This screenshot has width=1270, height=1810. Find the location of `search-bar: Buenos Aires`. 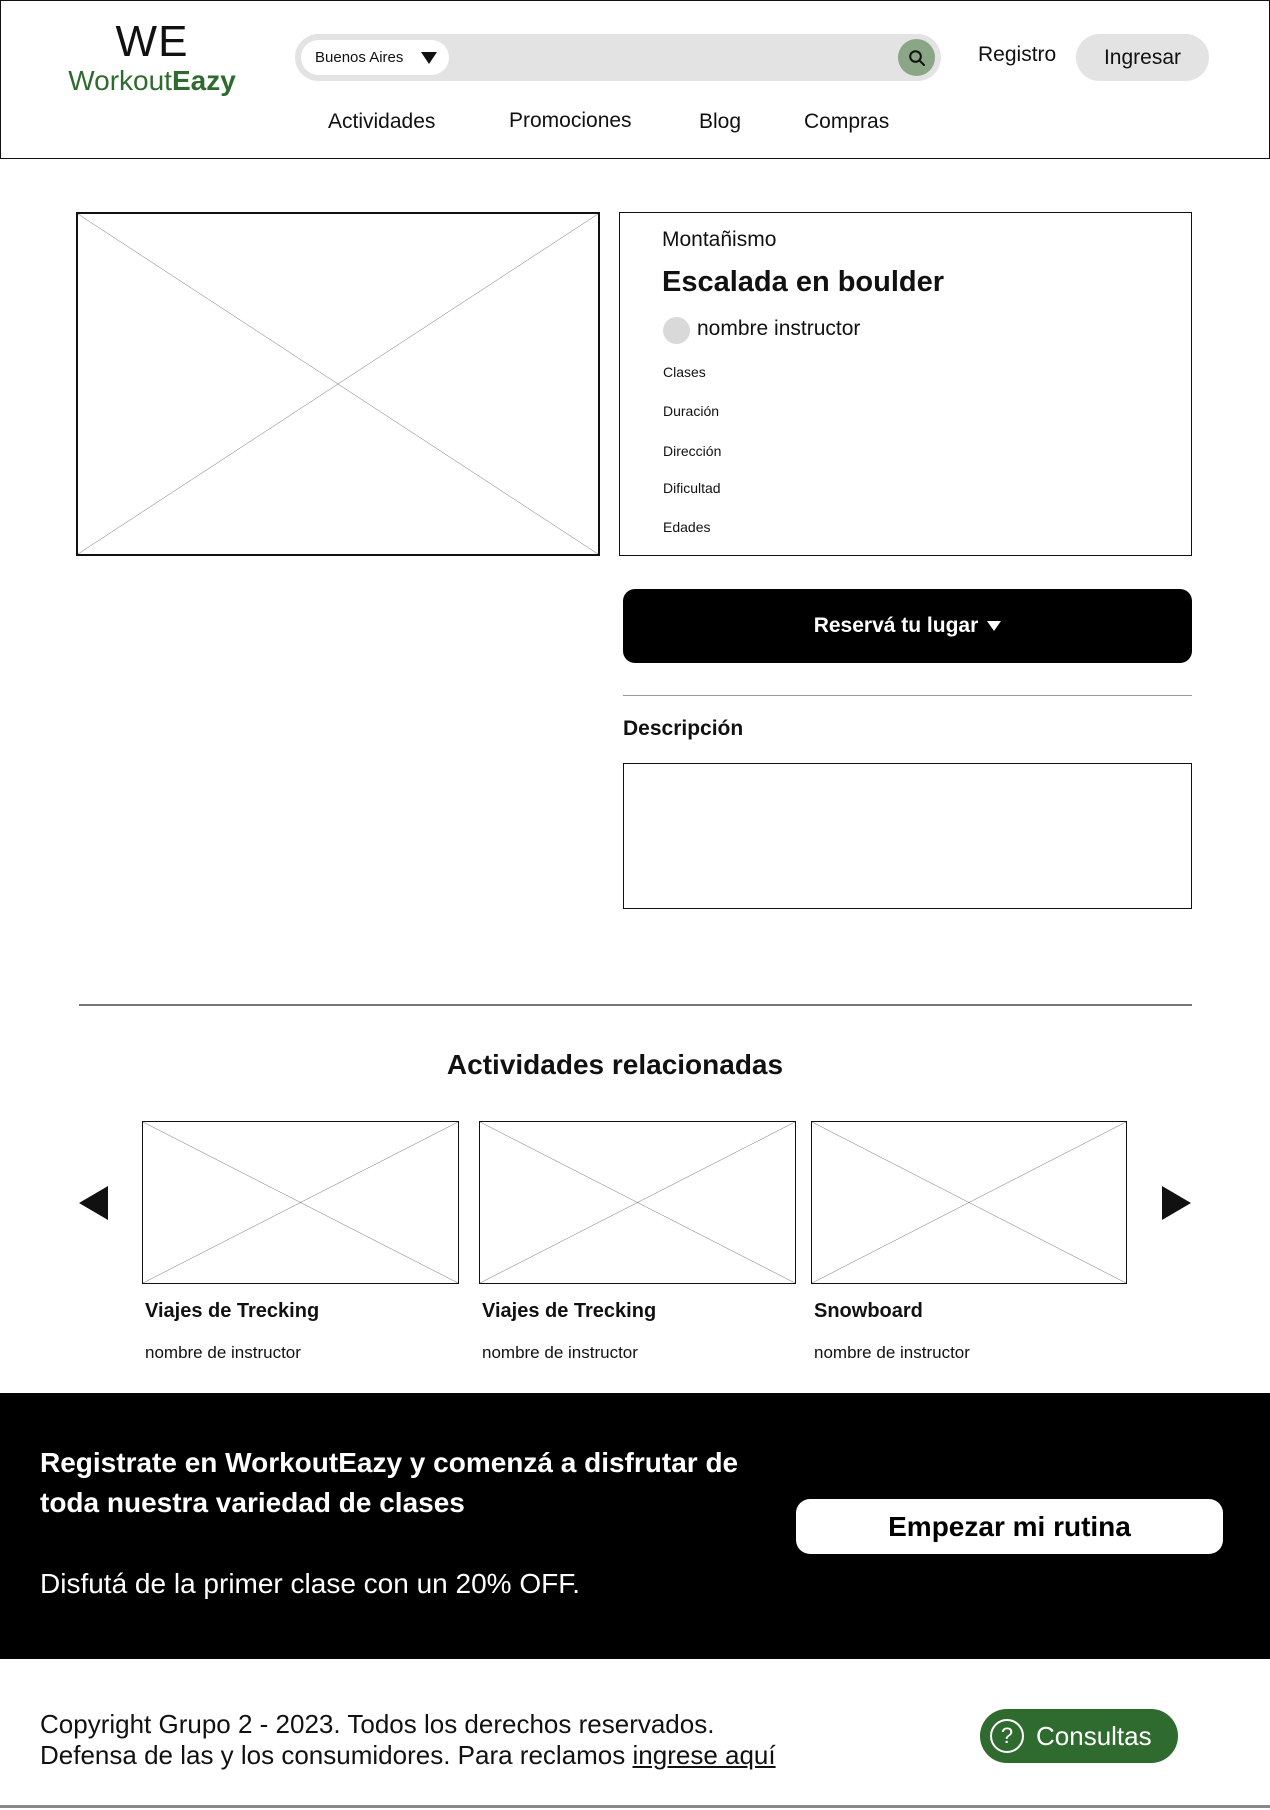

search-bar: Buenos Aires is located at coordinates (618, 57).